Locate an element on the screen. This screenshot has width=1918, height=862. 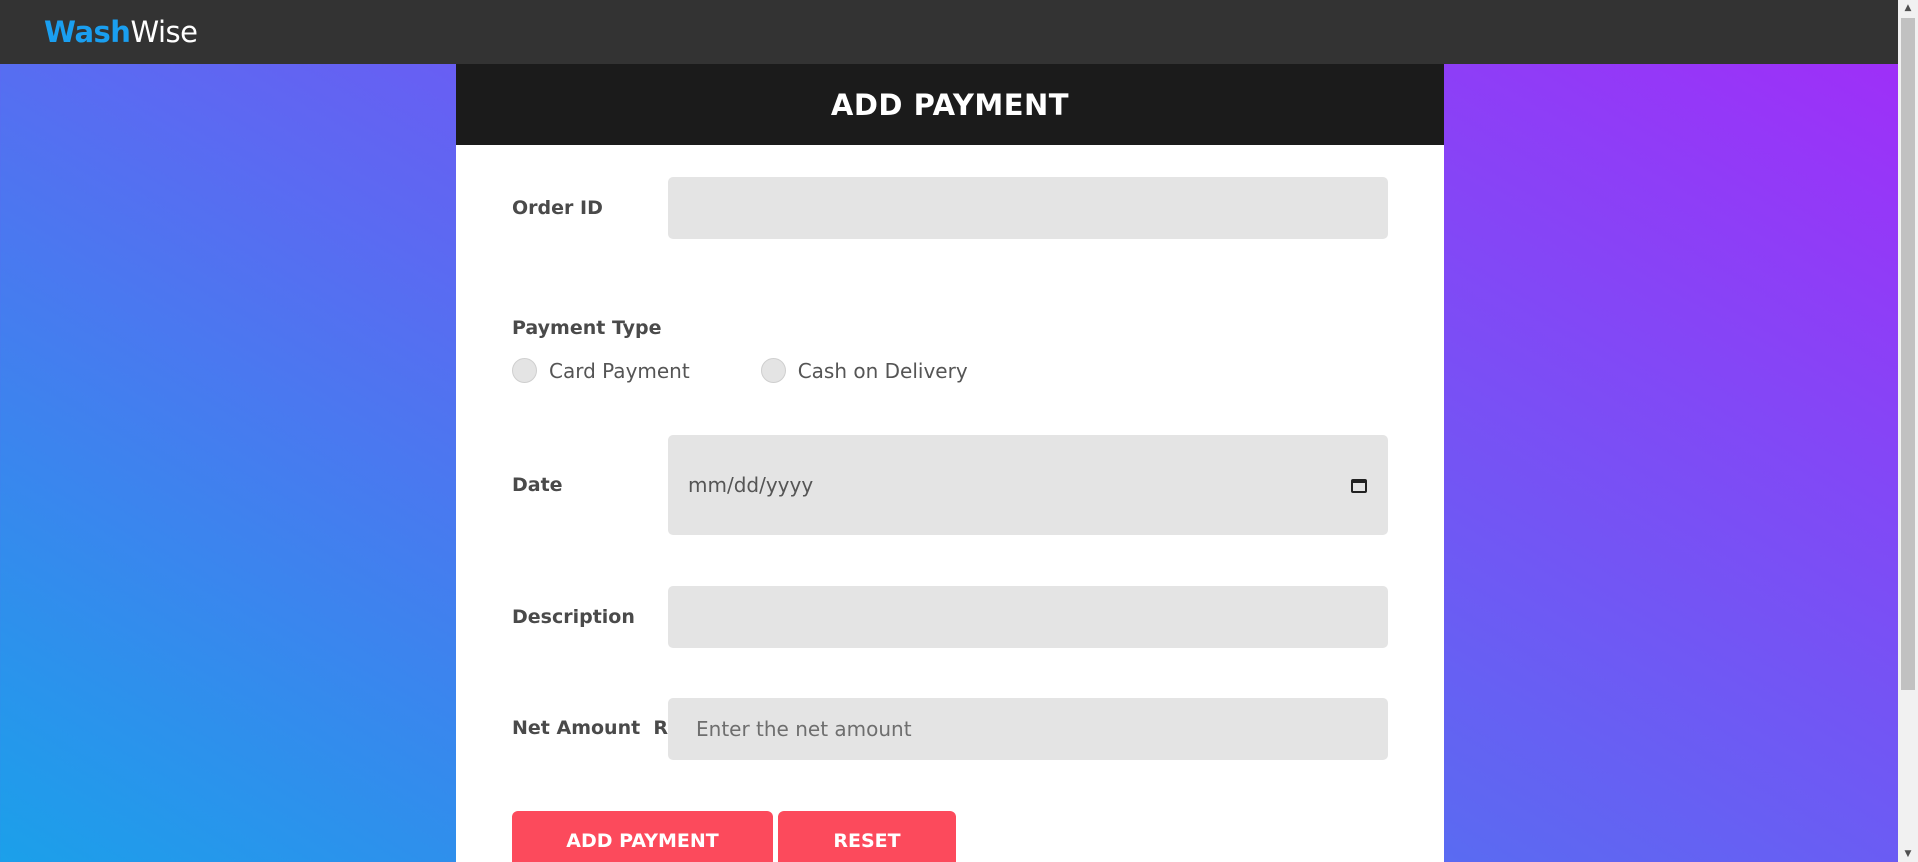
panel-header: ADD PAYMENT is located at coordinates (950, 104).